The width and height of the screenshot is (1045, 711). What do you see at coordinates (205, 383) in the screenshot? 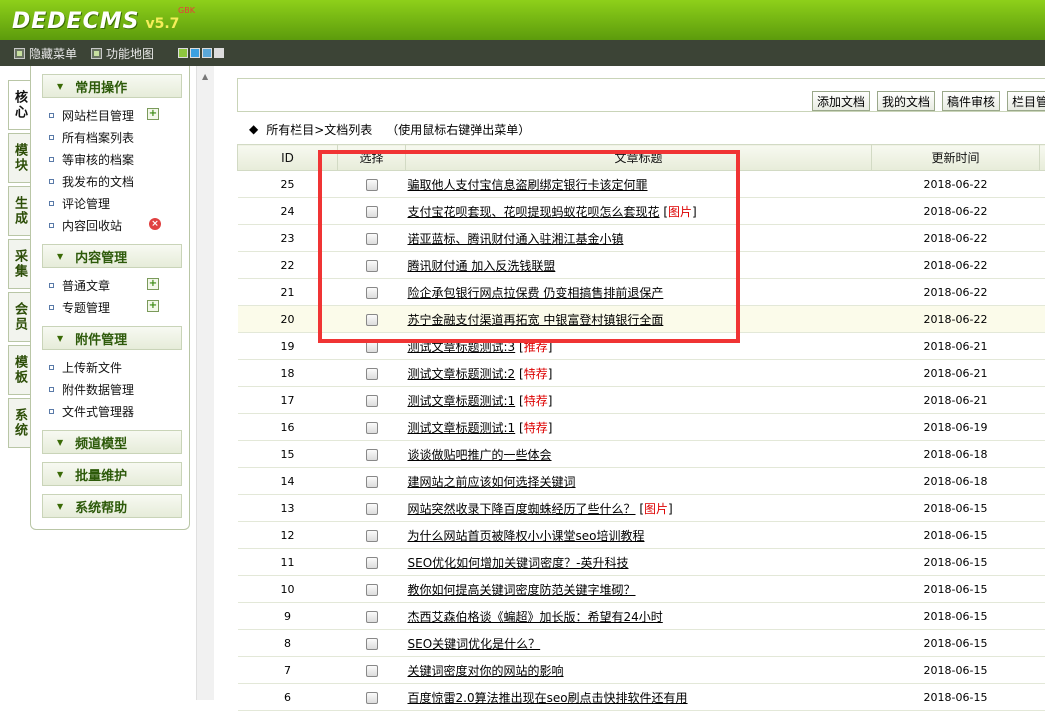
I see `side-scrollbar: ▲` at bounding box center [205, 383].